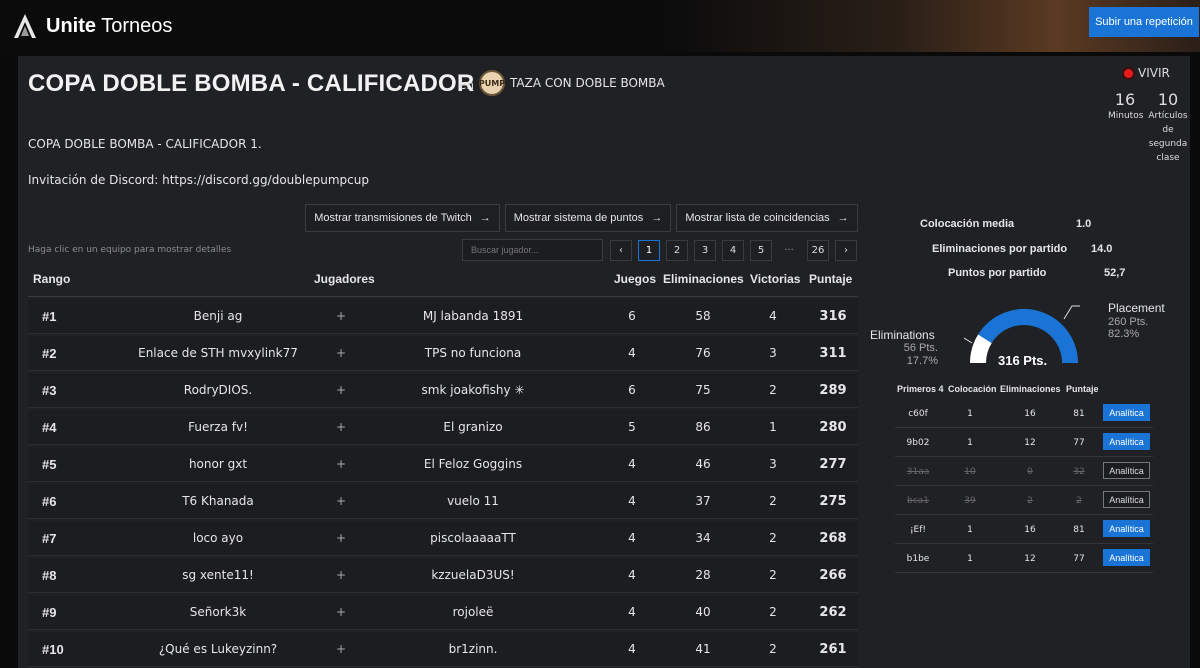  What do you see at coordinates (833, 501) in the screenshot?
I see `score-cell: 275` at bounding box center [833, 501].